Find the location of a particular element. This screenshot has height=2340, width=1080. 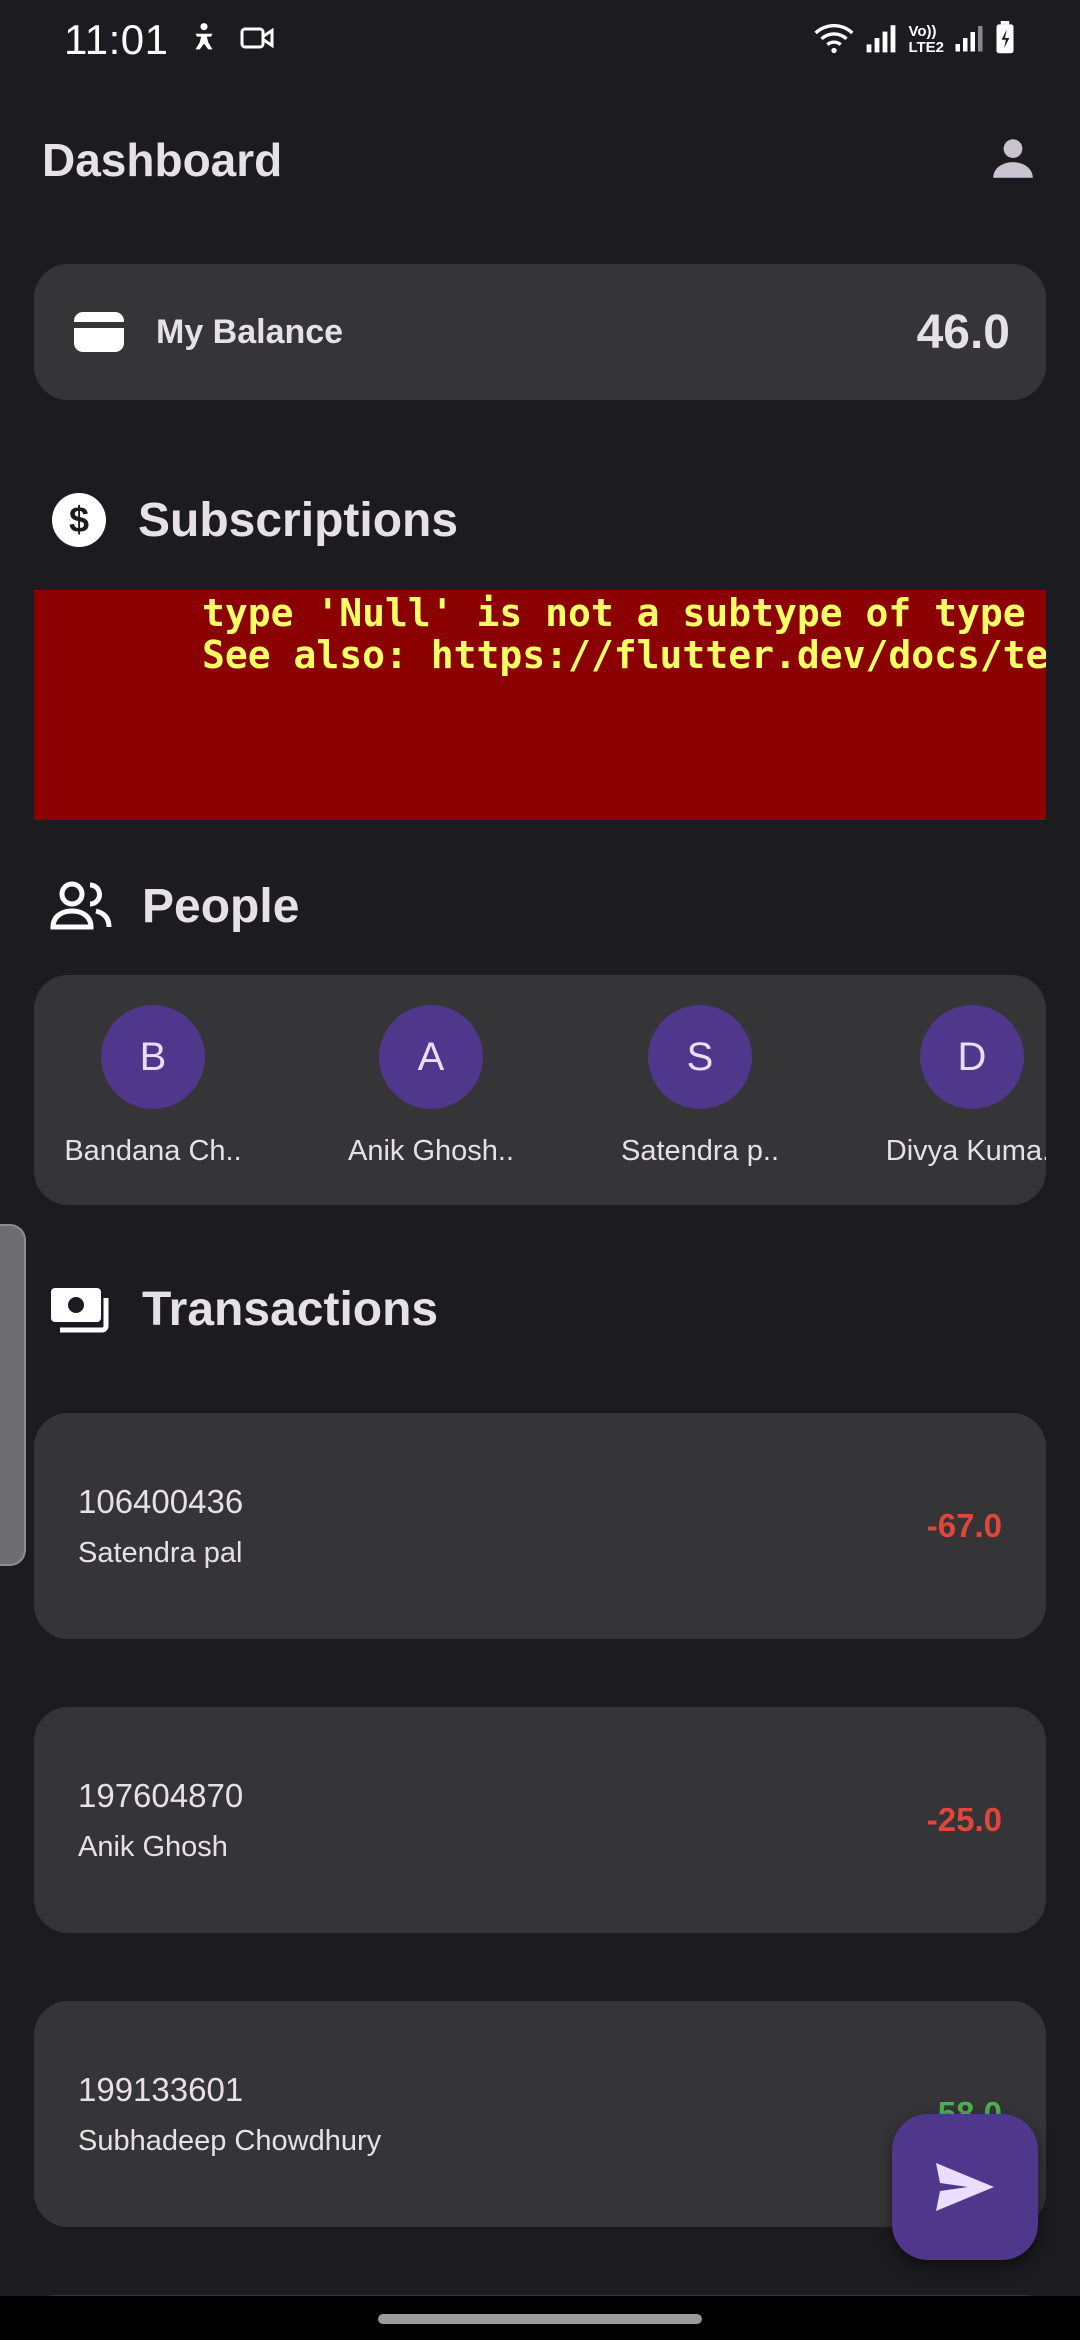

subscriptions-title: Subscriptions is located at coordinates (298, 520).